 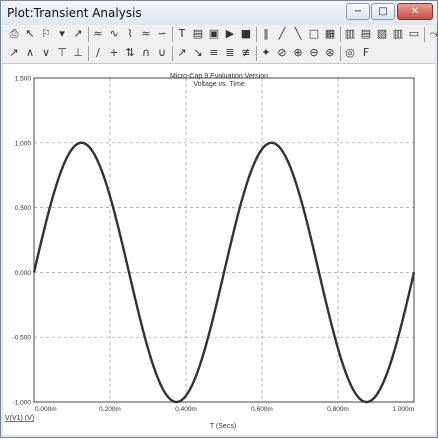 What do you see at coordinates (218, 84) in the screenshot?
I see `chart-subtitle: Voltage vs. Time` at bounding box center [218, 84].